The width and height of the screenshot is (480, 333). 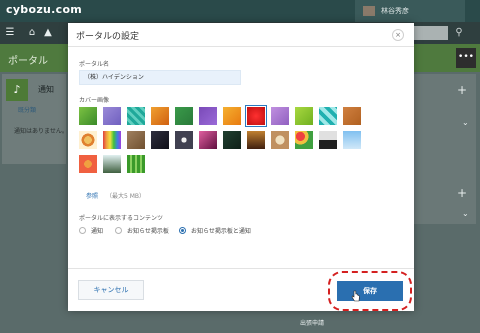 I want to click on user-menu: 林谷秀彦, so click(x=410, y=11).